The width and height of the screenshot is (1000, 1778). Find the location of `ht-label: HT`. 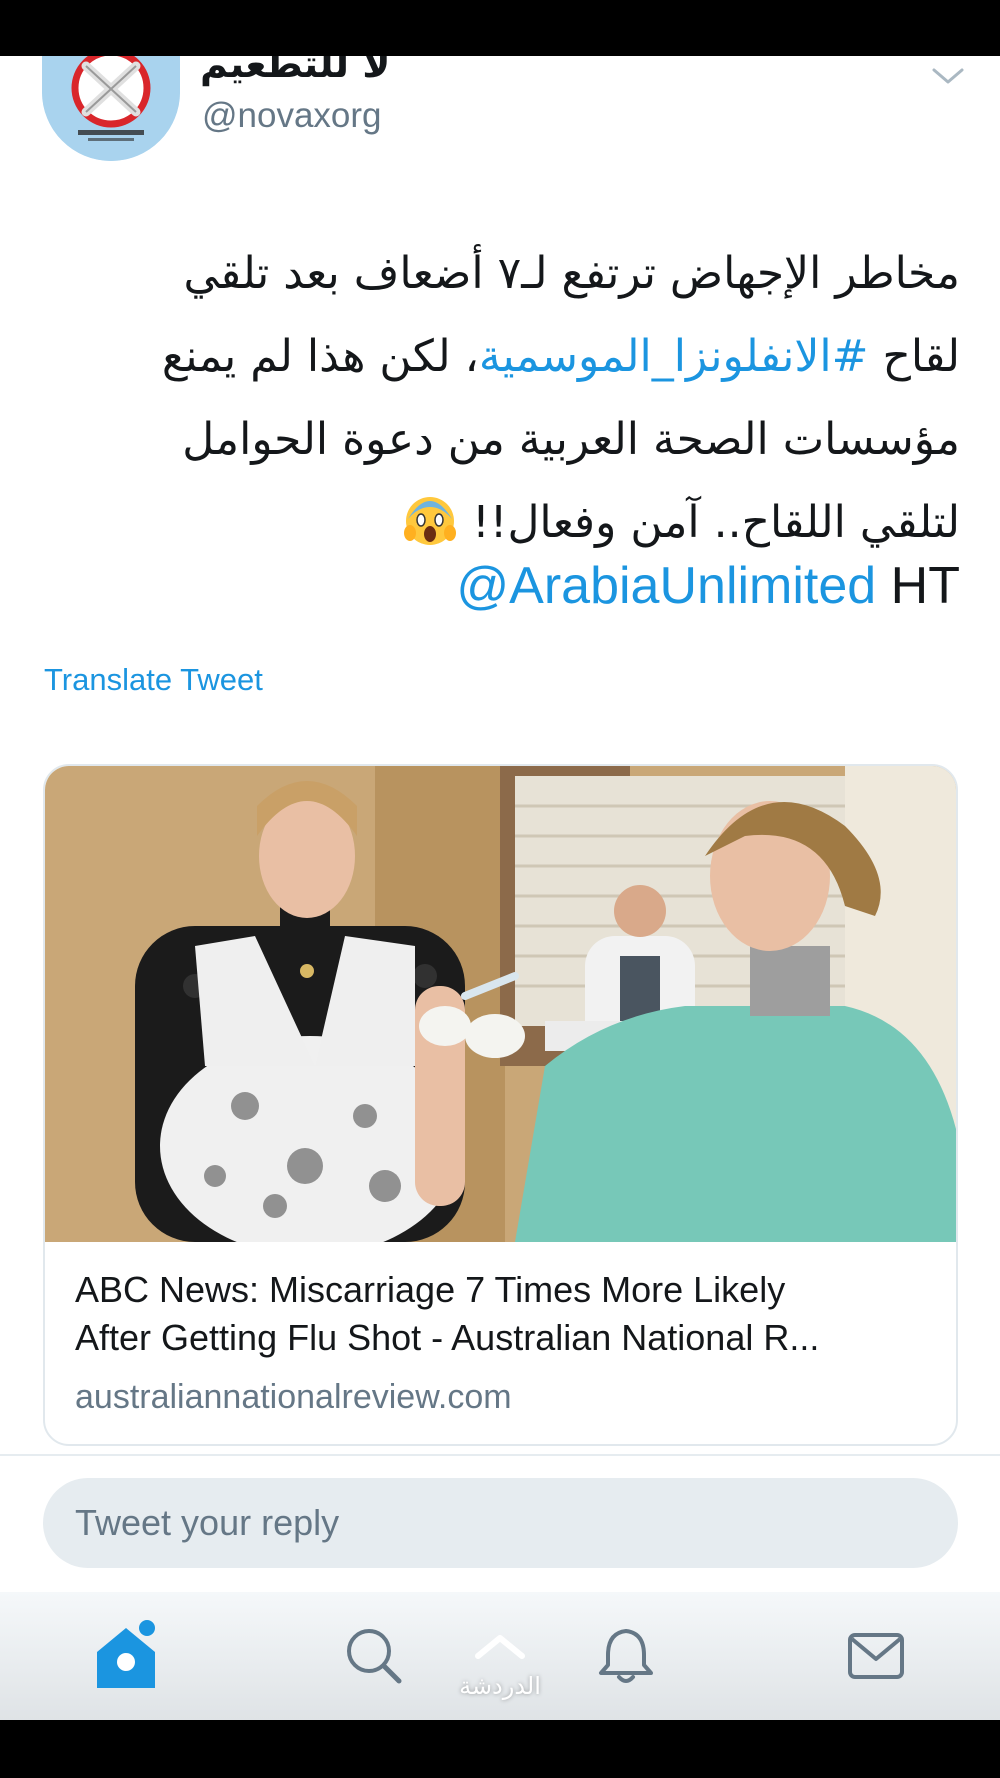

ht-label: HT is located at coordinates (925, 586).